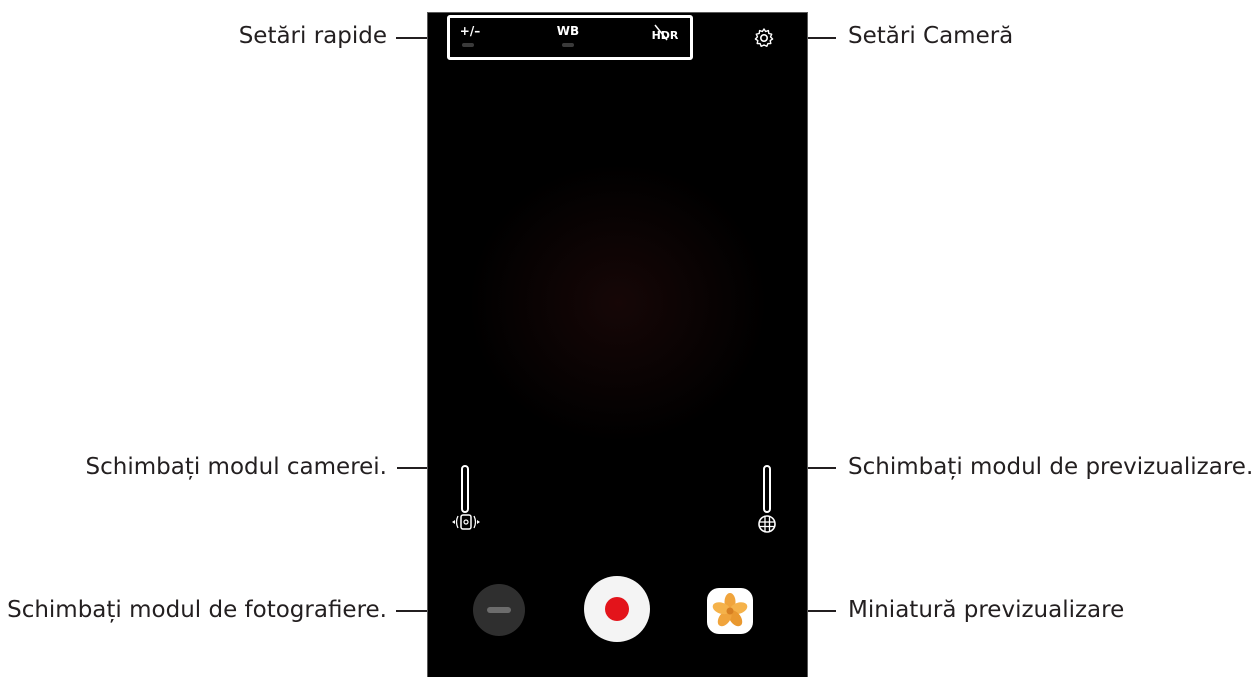 The image size is (1257, 677). What do you see at coordinates (466, 522) in the screenshot?
I see `switch-camera-icon` at bounding box center [466, 522].